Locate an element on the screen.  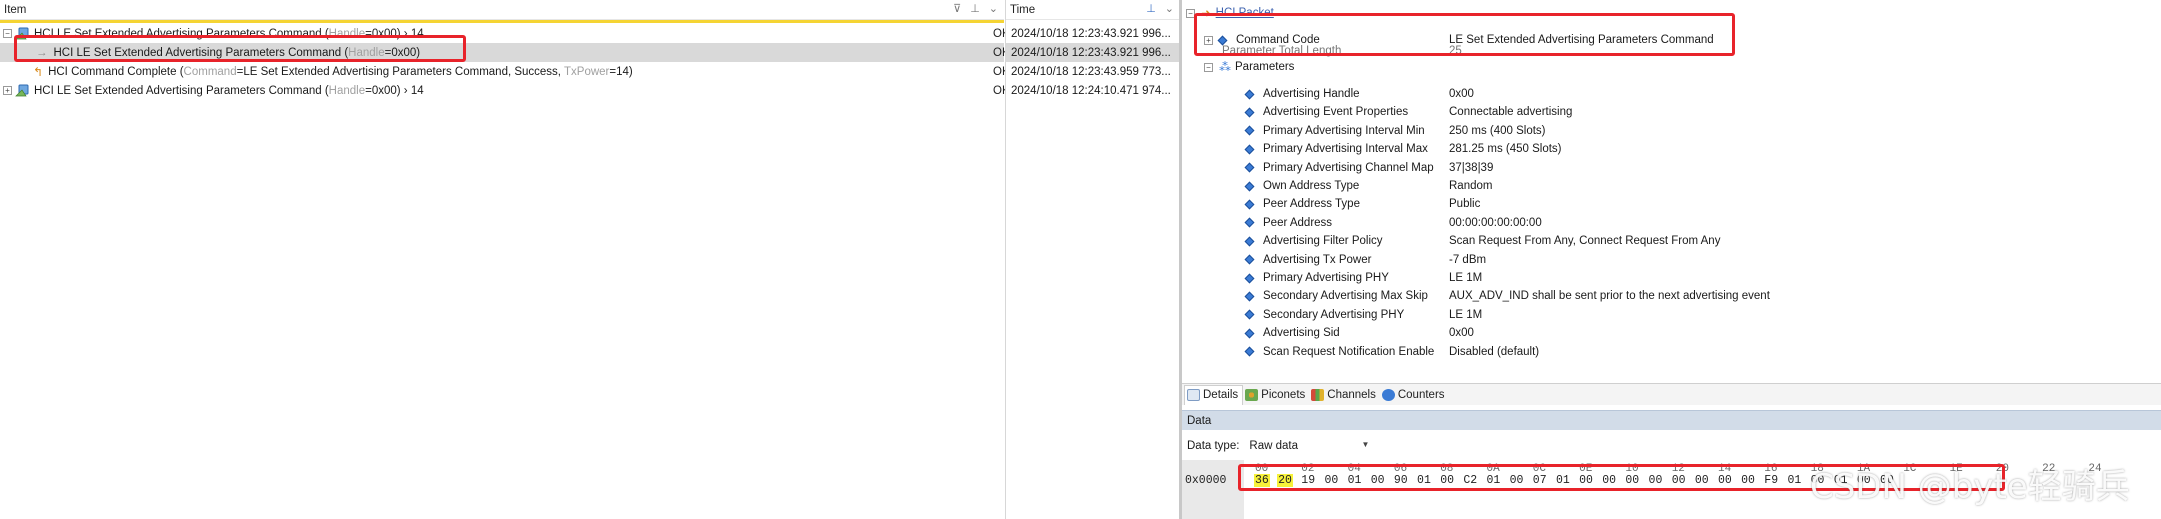
packet-icon is located at coordinates (23, 91).